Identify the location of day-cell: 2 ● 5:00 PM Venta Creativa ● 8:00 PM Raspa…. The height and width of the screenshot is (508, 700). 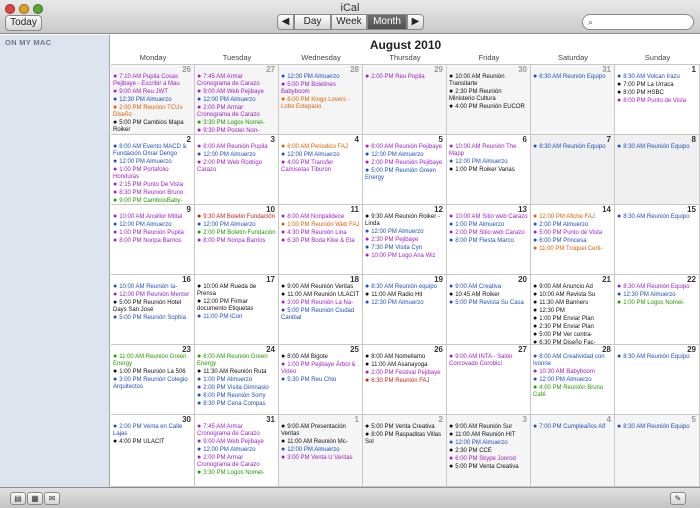
(405, 451).